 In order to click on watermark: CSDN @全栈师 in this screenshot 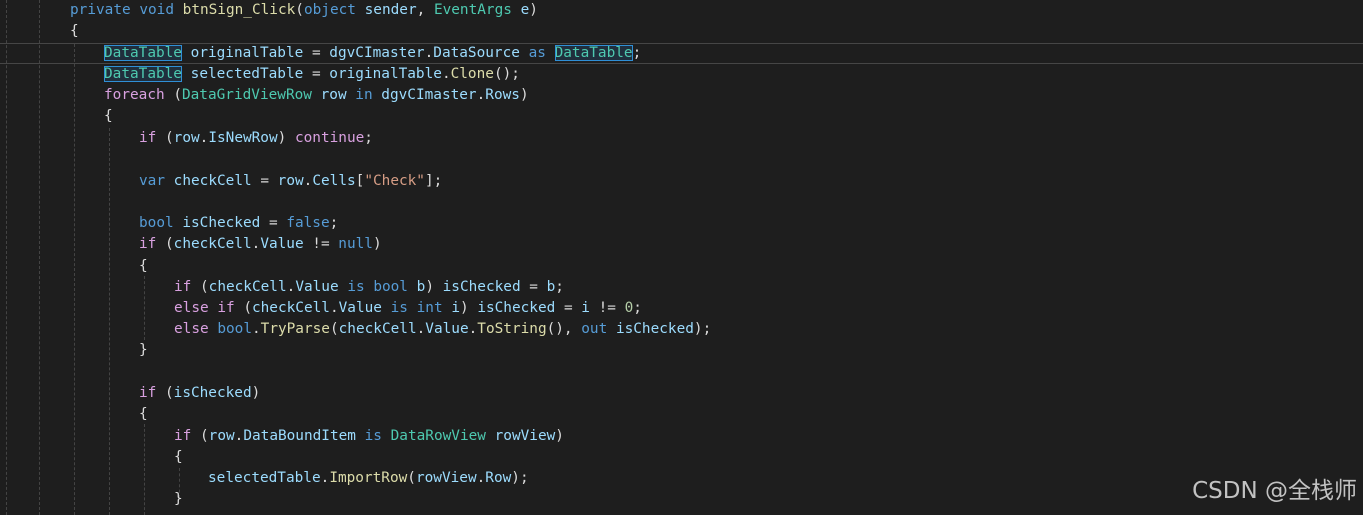, I will do `click(1274, 491)`.